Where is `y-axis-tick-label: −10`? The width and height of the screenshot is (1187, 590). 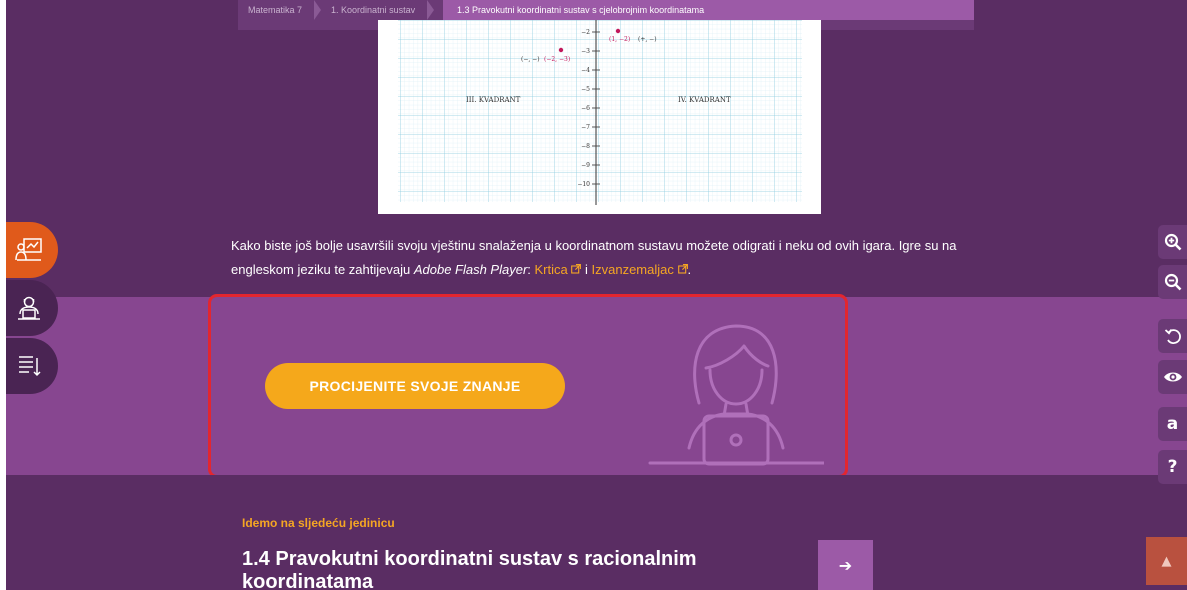 y-axis-tick-label: −10 is located at coordinates (583, 184).